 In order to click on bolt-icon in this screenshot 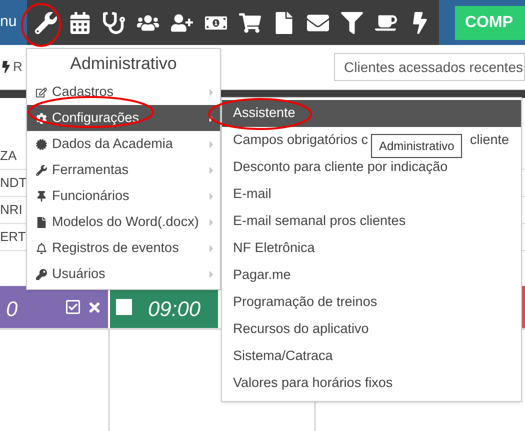, I will do `click(6, 67)`.